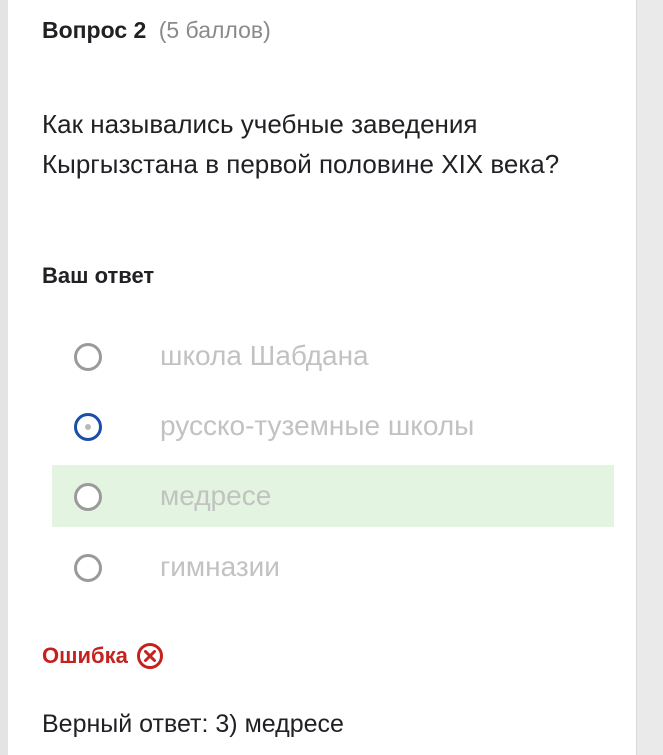  What do you see at coordinates (216, 495) in the screenshot?
I see `option-label: медресе` at bounding box center [216, 495].